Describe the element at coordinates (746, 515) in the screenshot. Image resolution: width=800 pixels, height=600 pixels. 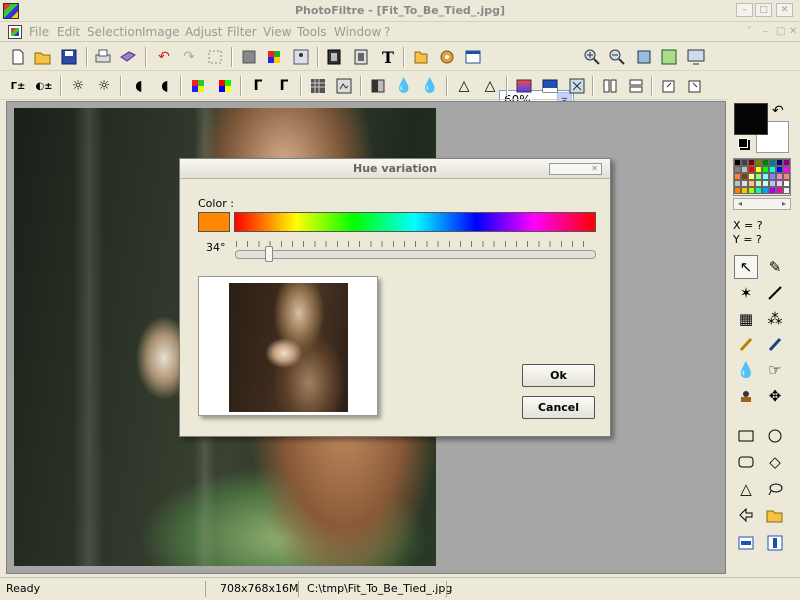
I see `polygon-shape-icon` at that location.